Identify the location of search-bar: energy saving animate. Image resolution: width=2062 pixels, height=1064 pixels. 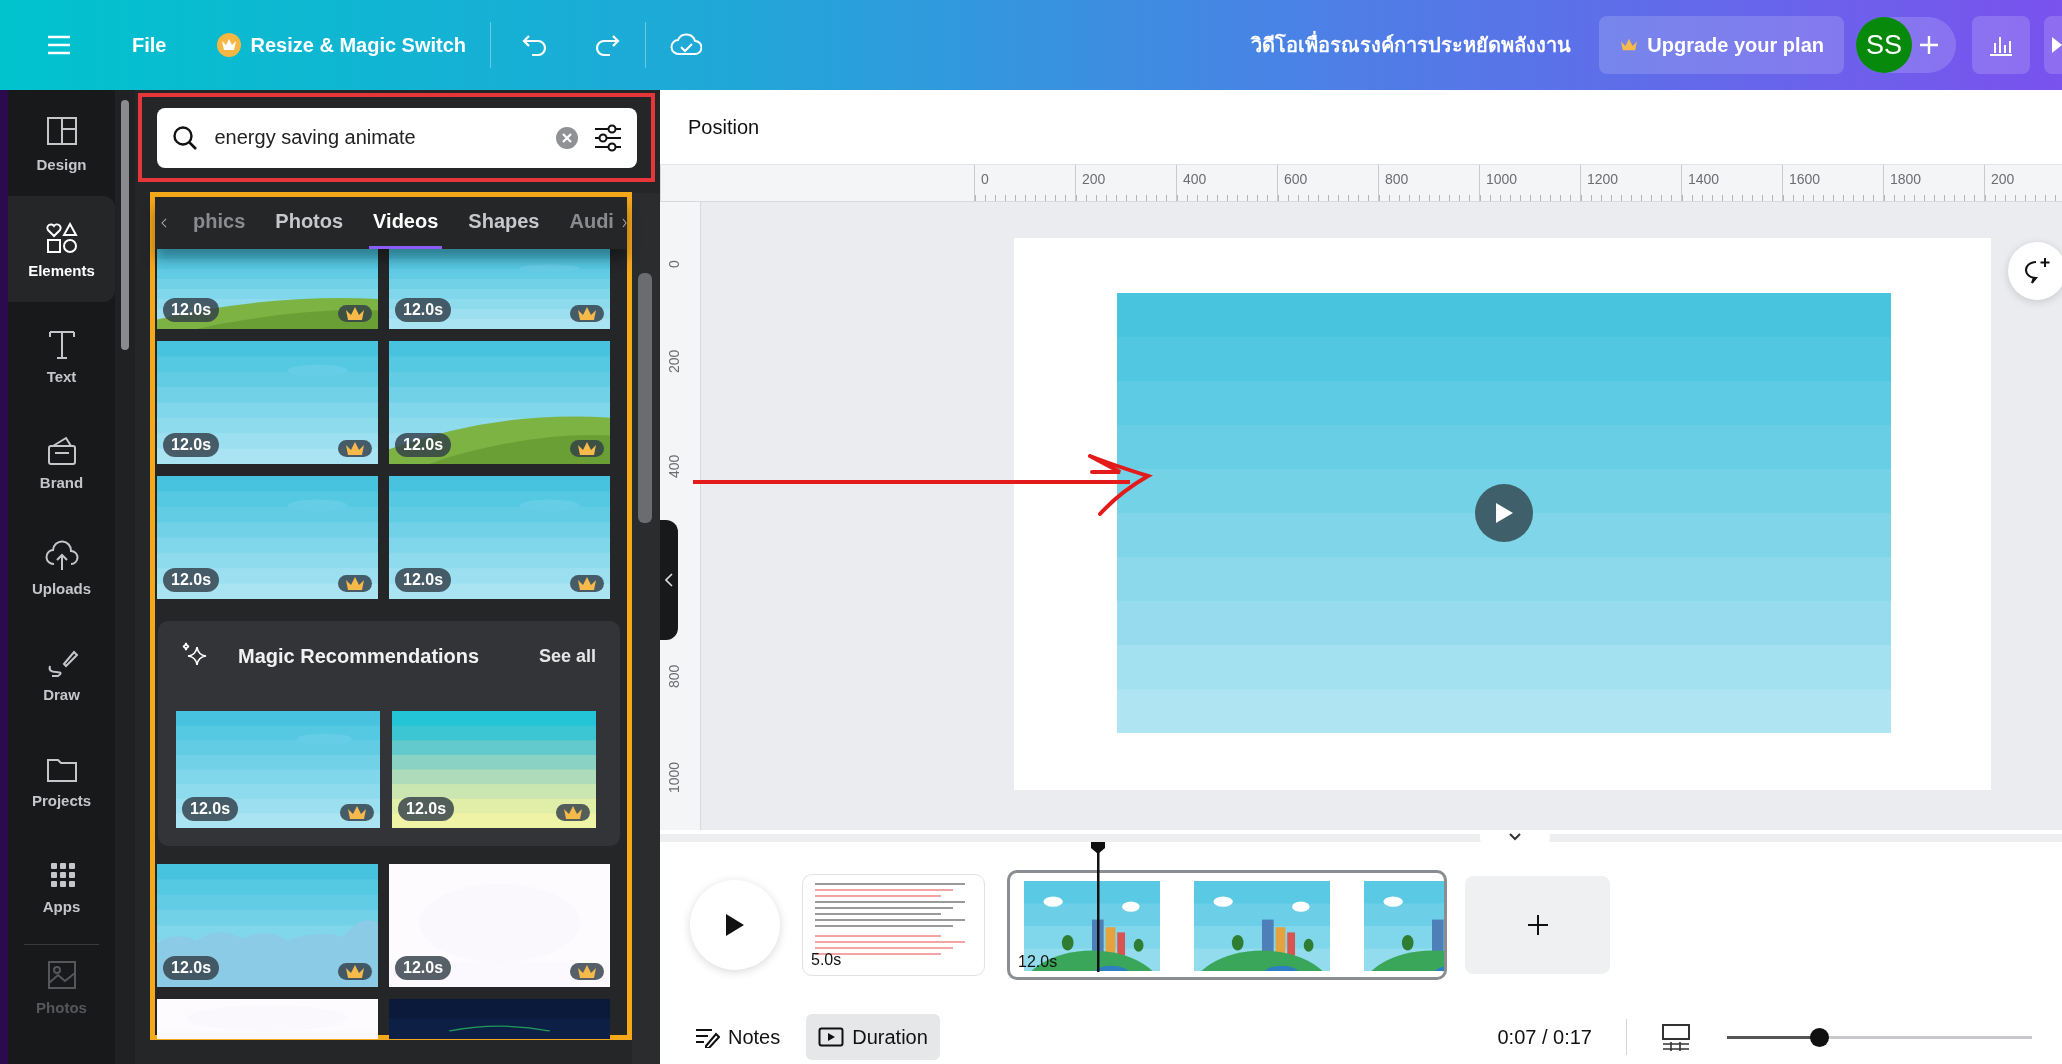
(396, 137).